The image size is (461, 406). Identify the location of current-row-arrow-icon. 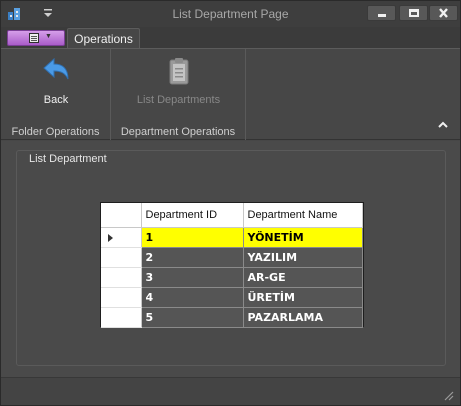
(110, 237).